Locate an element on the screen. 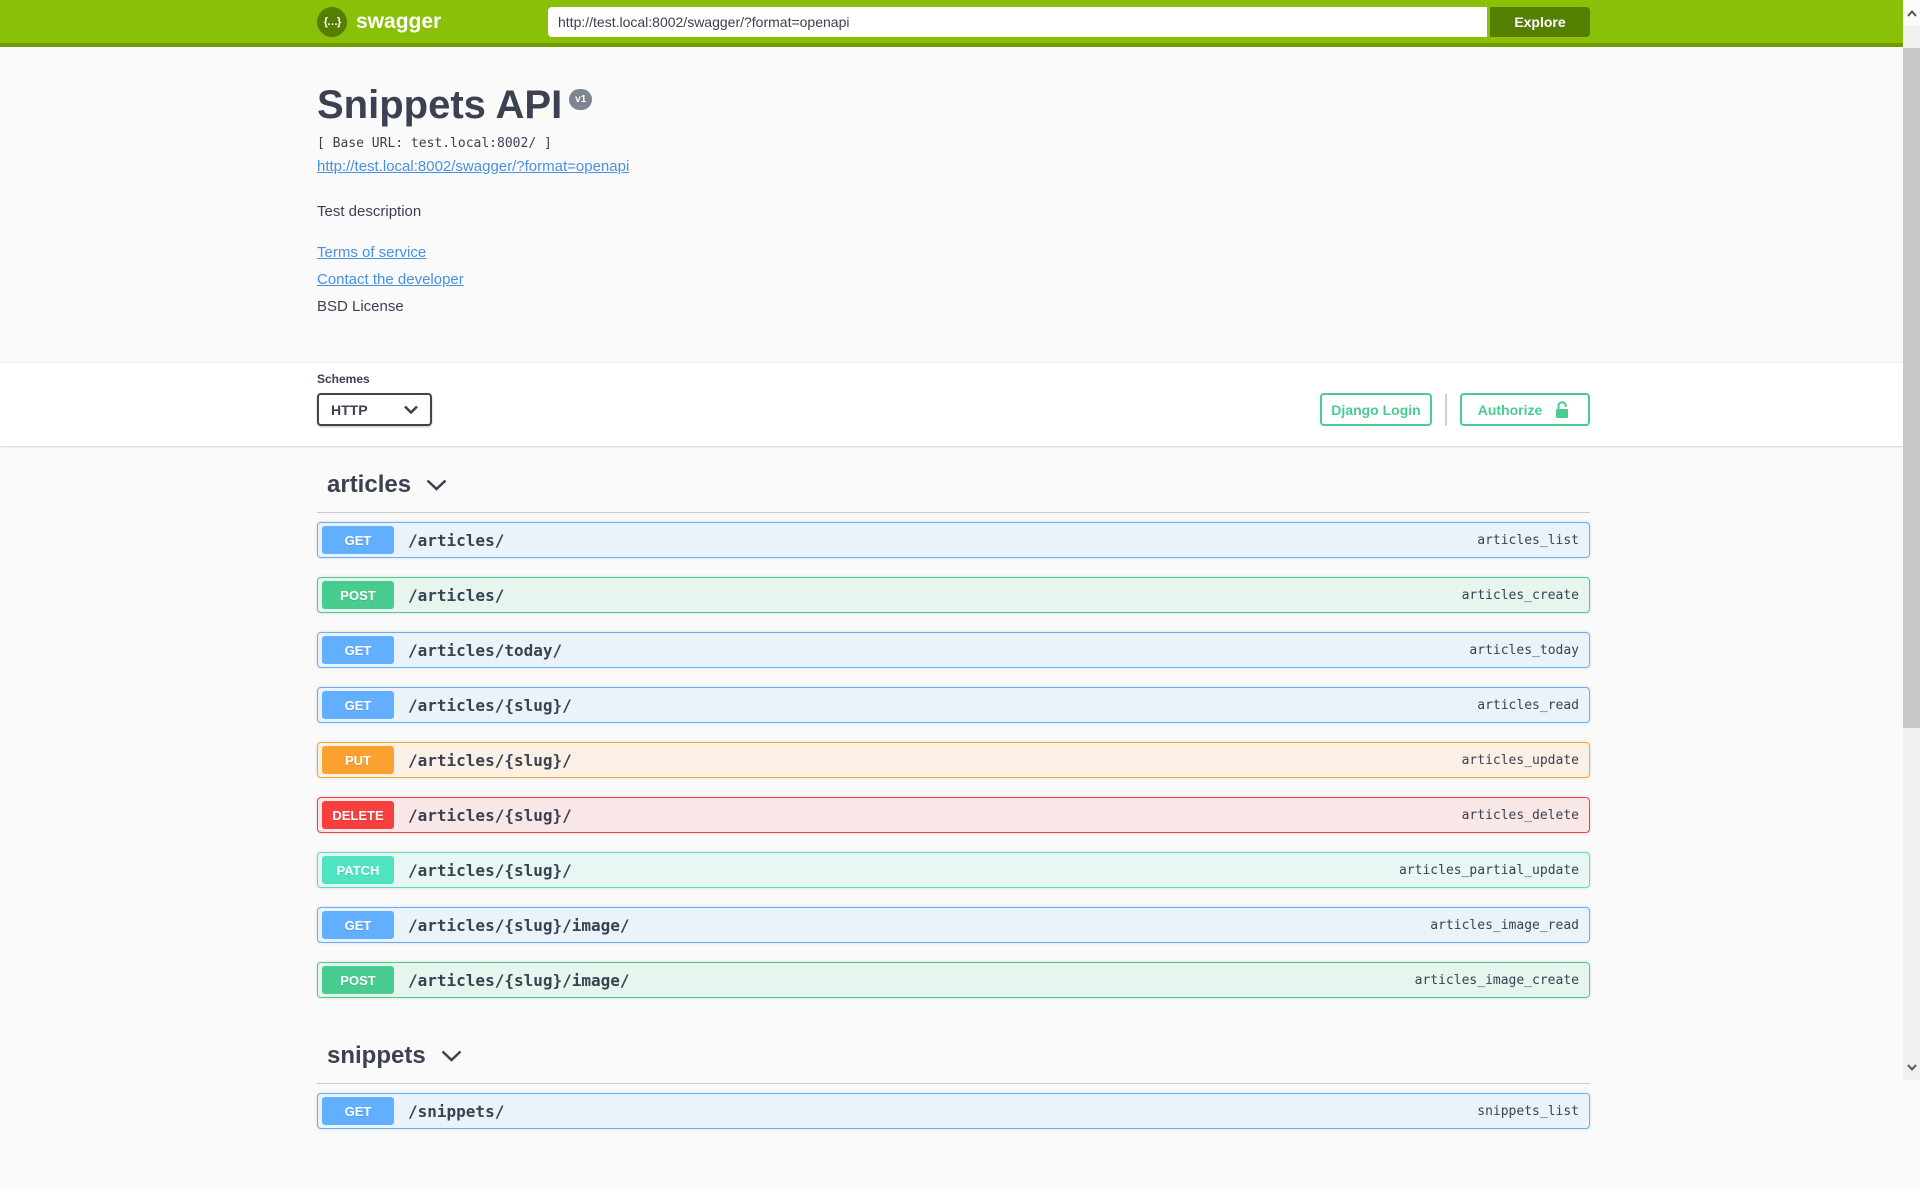 The image size is (1920, 1188). section-header: snippets is located at coordinates (953, 1050).